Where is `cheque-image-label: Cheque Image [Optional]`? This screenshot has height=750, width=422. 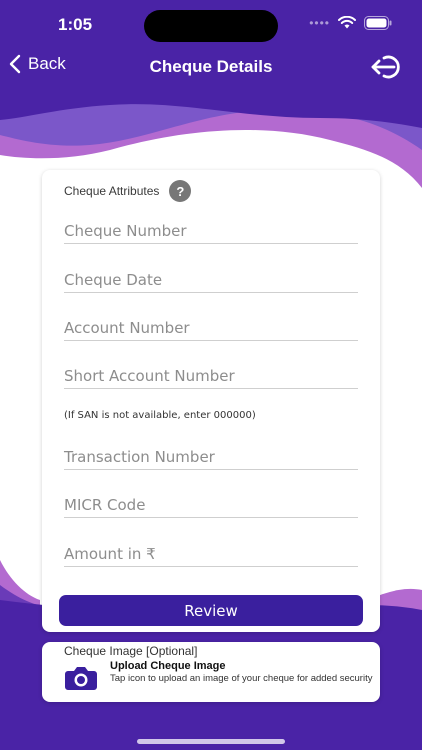
cheque-image-label: Cheque Image [Optional] is located at coordinates (131, 651).